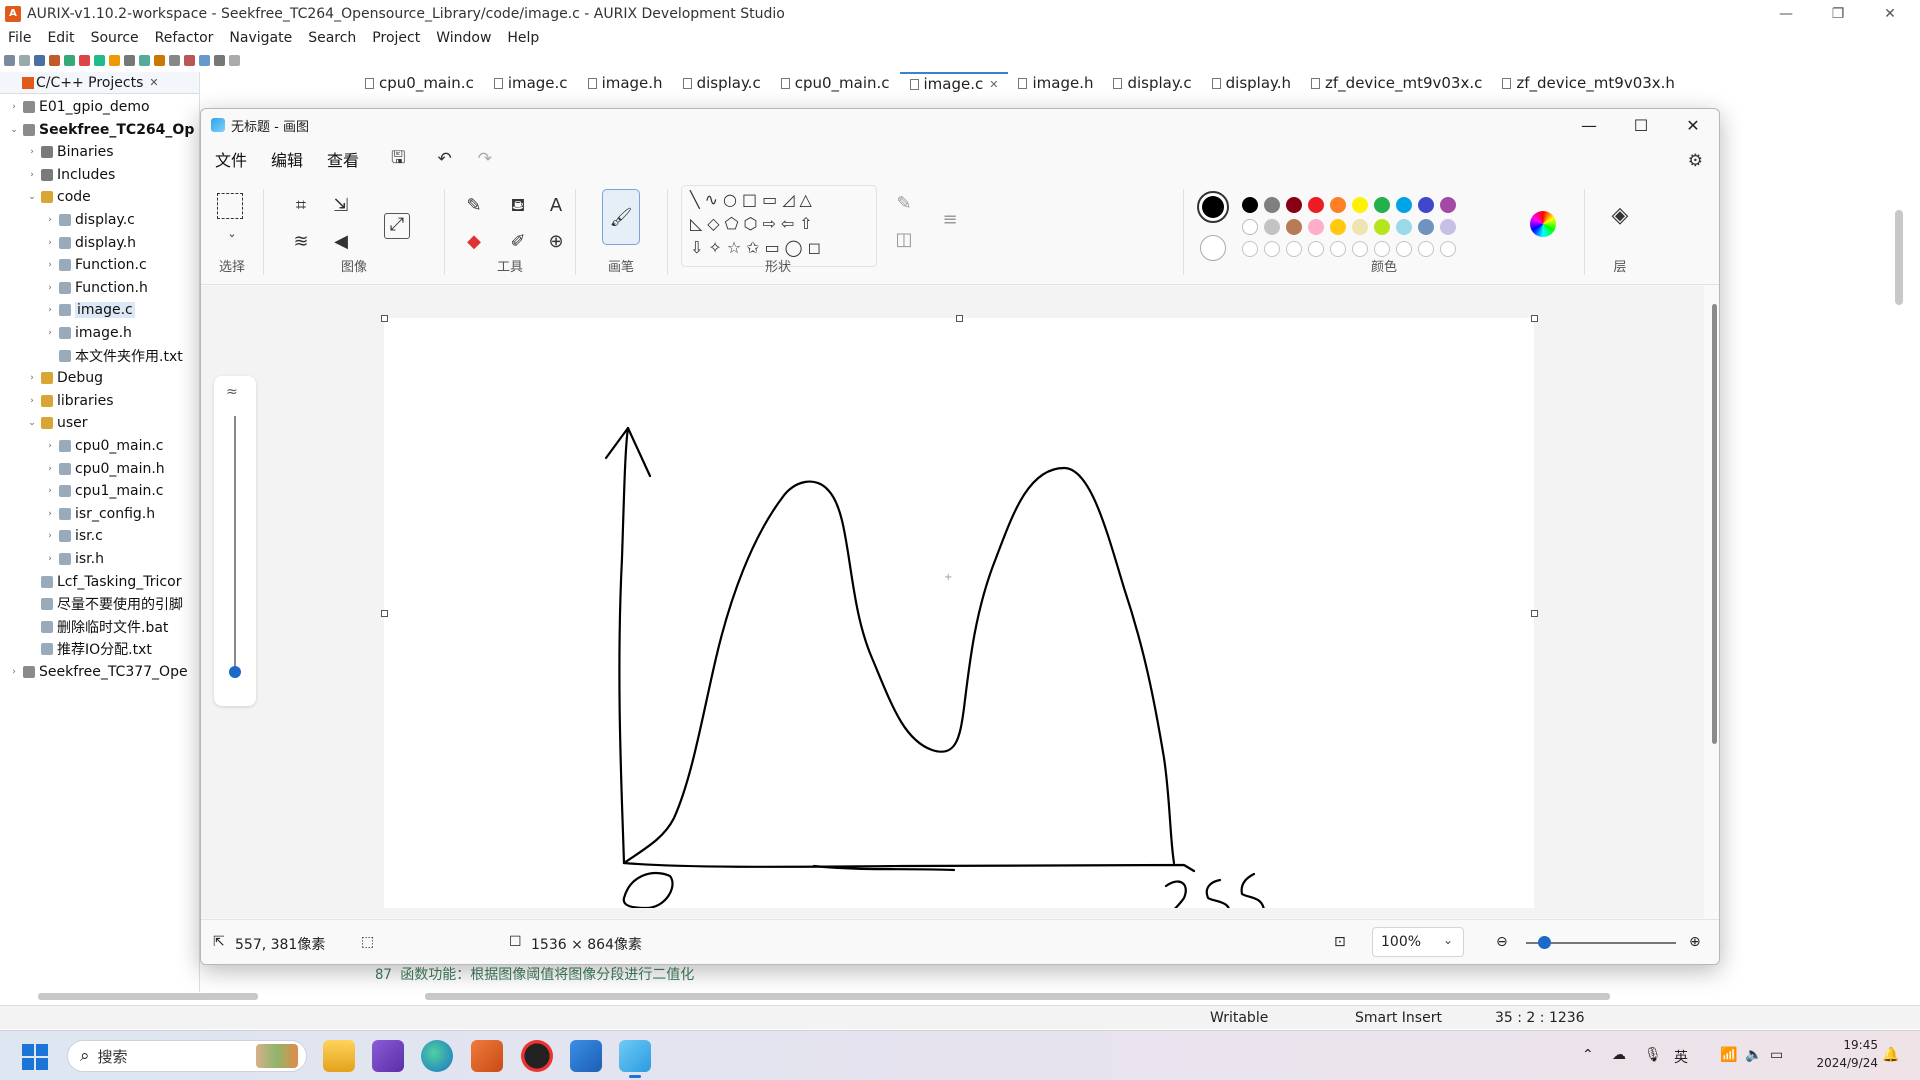 The width and height of the screenshot is (1920, 1080). I want to click on tree-item: › isr.c, so click(73, 536).